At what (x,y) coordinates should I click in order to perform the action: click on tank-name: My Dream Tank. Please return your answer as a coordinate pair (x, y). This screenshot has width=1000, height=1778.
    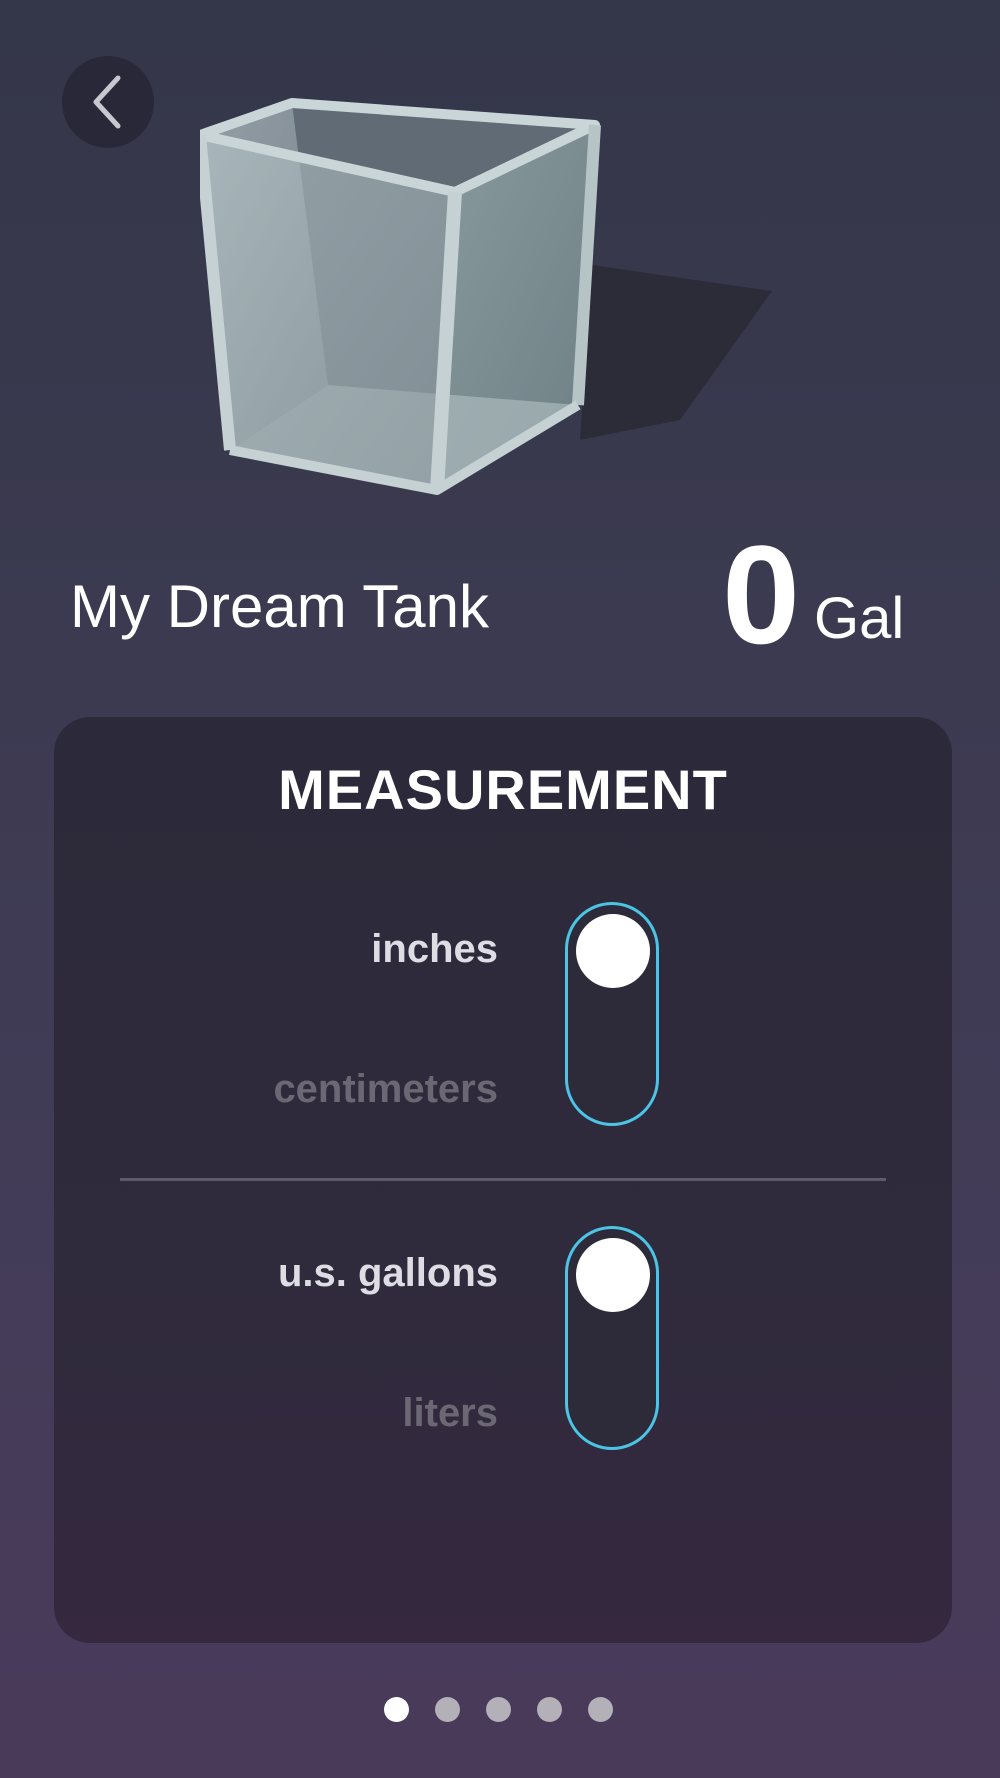
    Looking at the image, I should click on (280, 606).